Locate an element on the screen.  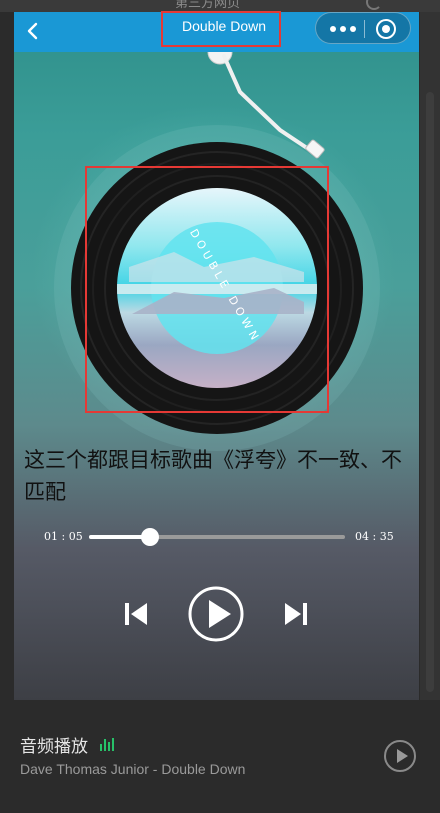
capsule-divider is located at coordinates (364, 29).